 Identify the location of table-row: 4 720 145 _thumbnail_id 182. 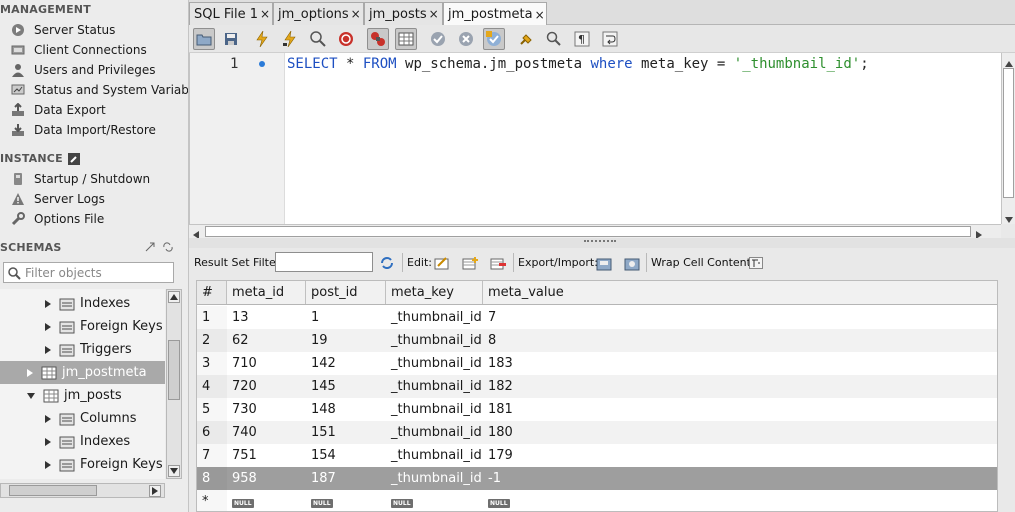
(597, 386).